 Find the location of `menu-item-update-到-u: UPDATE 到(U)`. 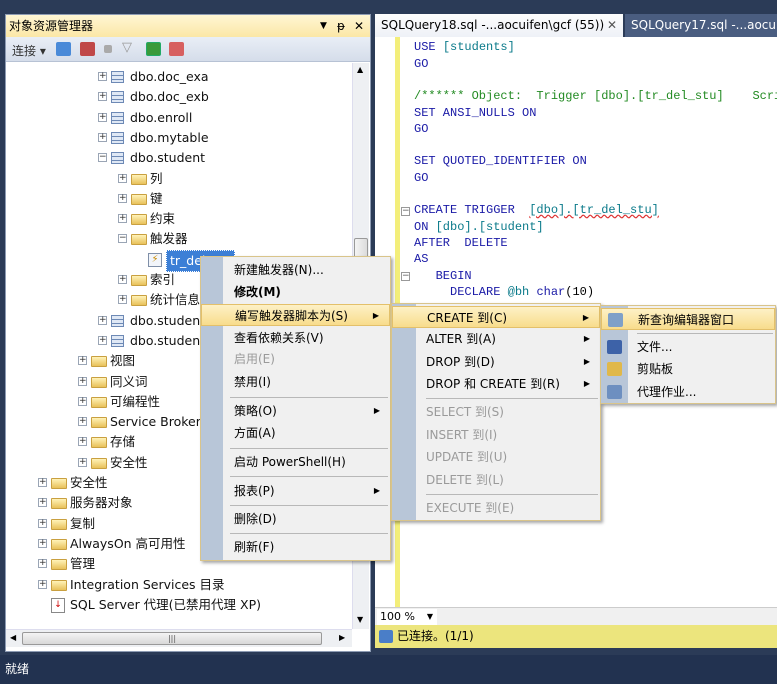

menu-item-update-到-u: UPDATE 到(U) is located at coordinates (496, 457).